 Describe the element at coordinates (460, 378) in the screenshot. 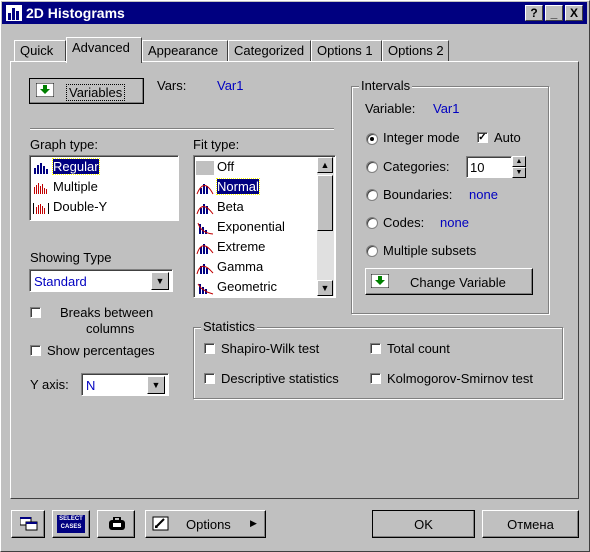

I see `kolmogorov-smirnov-label: Kolmogorov-Smirnov test` at that location.